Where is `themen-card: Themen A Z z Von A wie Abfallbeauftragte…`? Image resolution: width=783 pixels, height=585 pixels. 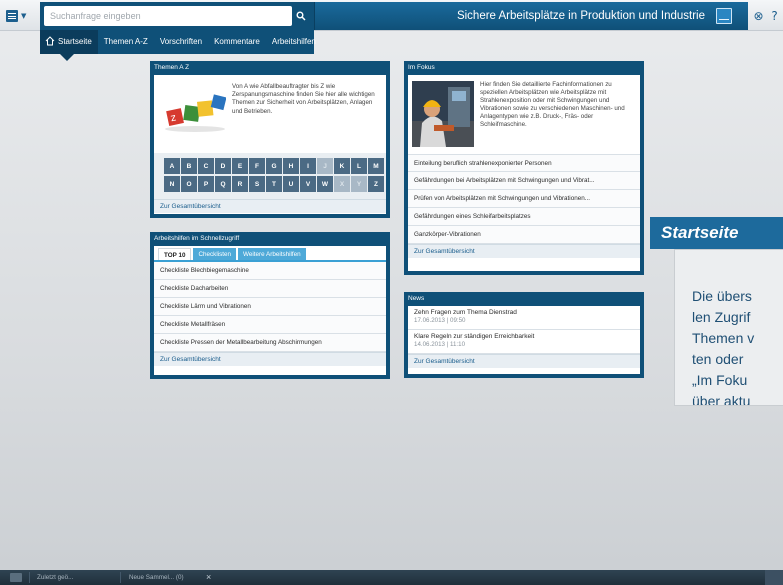
themen-card: Themen A Z z Von A wie Abfallbeauftragte… is located at coordinates (270, 139).